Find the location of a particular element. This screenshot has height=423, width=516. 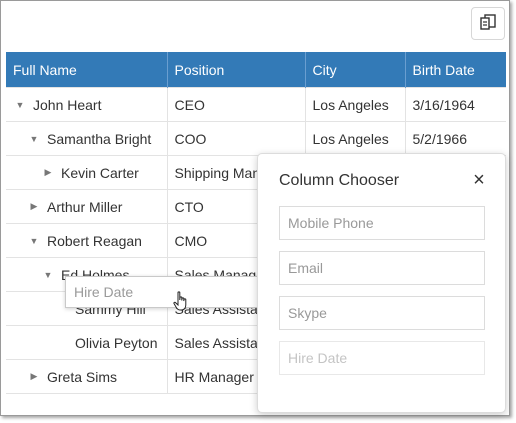

cell-full-name: ▶ Greta Sims is located at coordinates (87, 376).